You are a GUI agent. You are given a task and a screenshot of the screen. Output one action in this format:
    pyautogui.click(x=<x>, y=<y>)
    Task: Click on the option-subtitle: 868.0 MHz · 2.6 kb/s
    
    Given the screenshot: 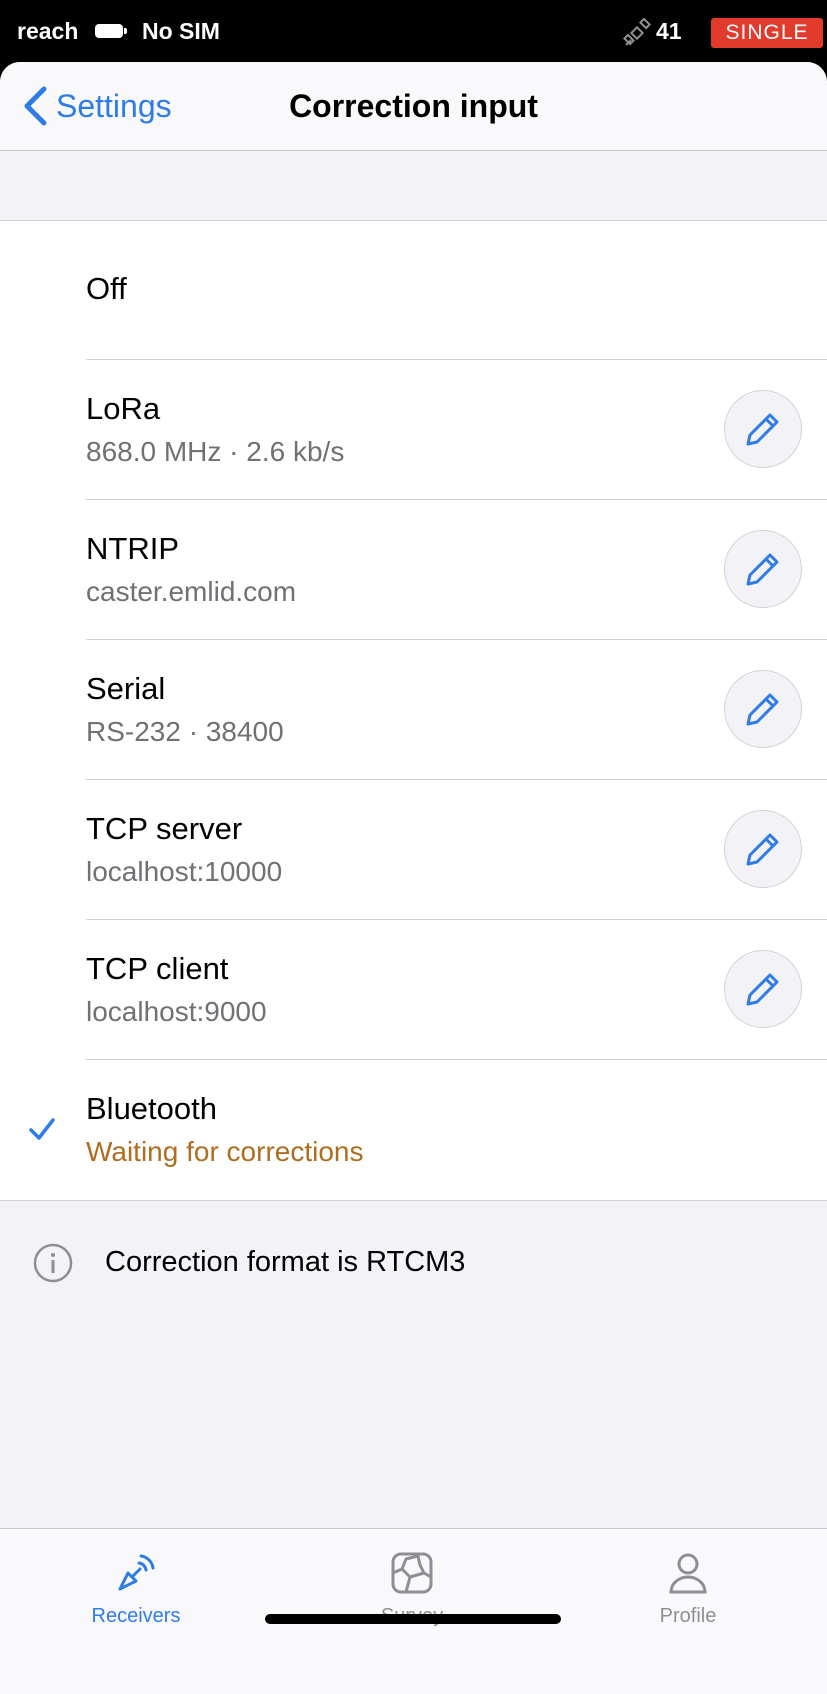 What is the action you would take?
    pyautogui.click(x=215, y=451)
    